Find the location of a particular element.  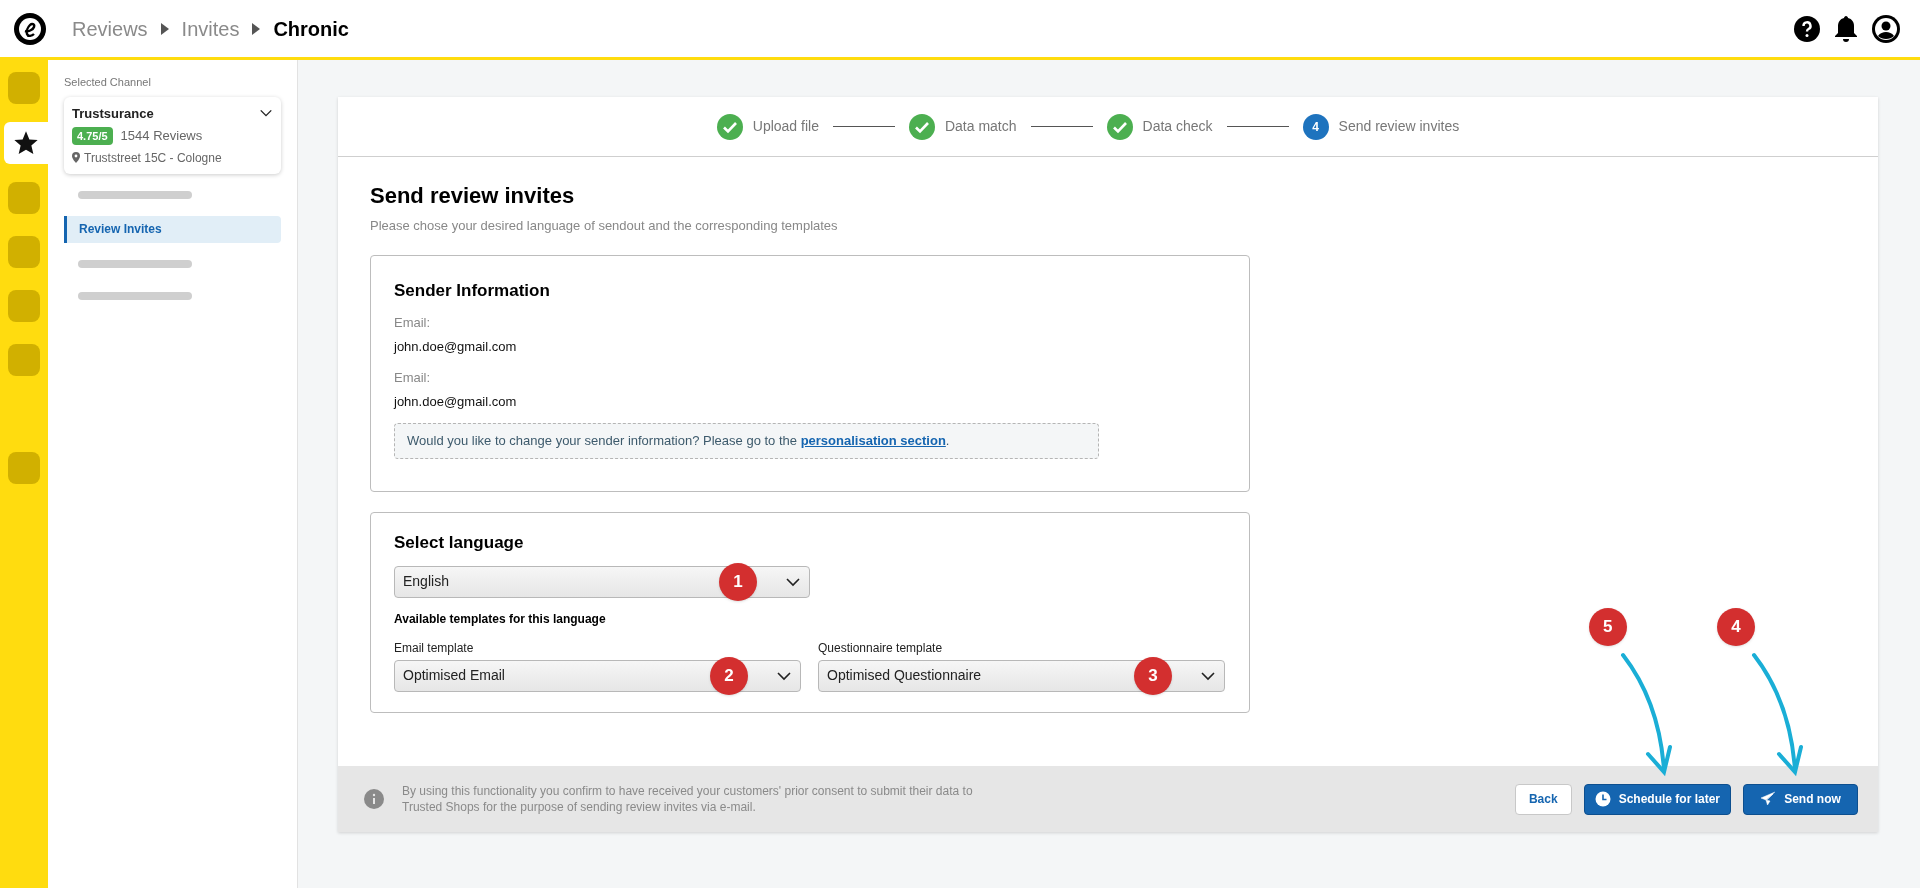

templates-heading: Available templates for this language is located at coordinates (500, 619).